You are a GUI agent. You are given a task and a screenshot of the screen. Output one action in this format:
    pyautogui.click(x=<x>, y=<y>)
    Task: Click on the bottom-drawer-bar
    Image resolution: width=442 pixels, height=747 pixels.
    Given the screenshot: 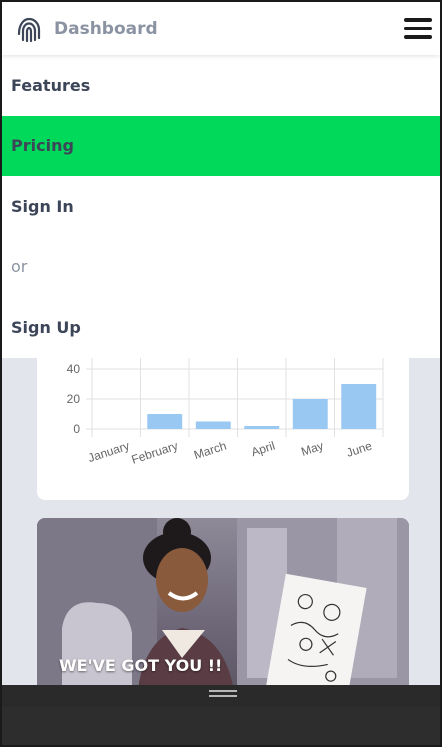 What is the action you would take?
    pyautogui.click(x=221, y=696)
    